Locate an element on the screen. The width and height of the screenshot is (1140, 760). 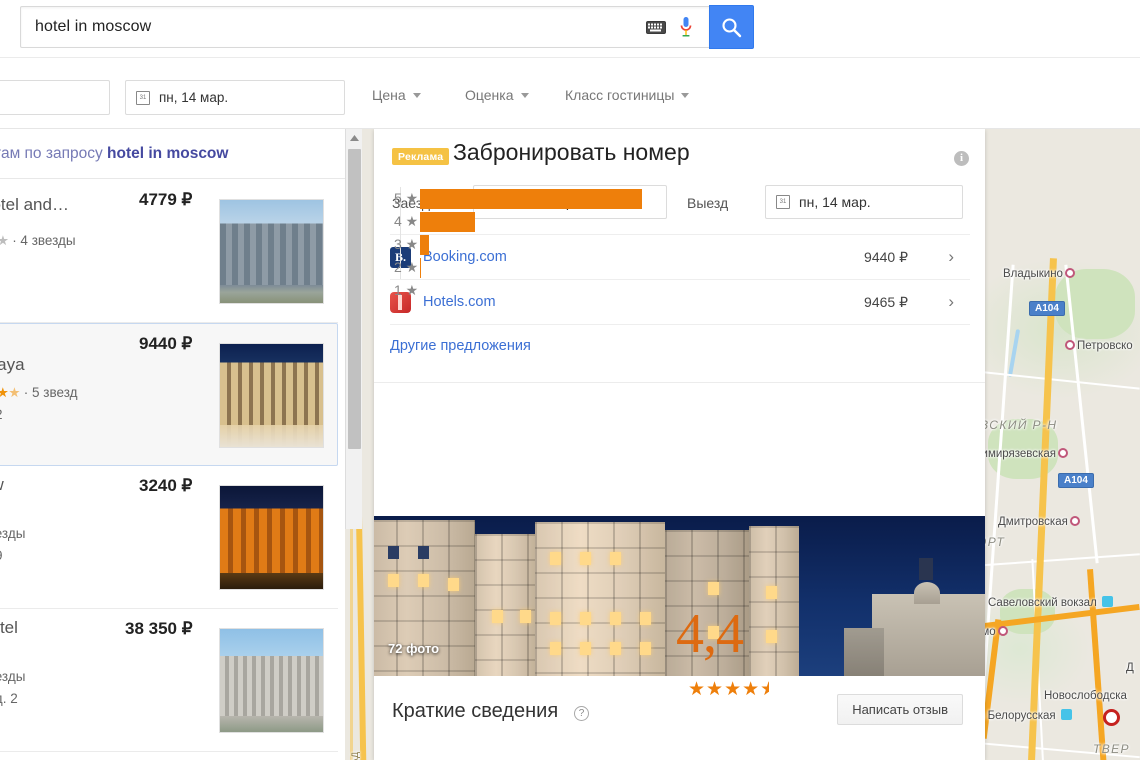
photo-count-label: 72 фото is located at coordinates (414, 648).